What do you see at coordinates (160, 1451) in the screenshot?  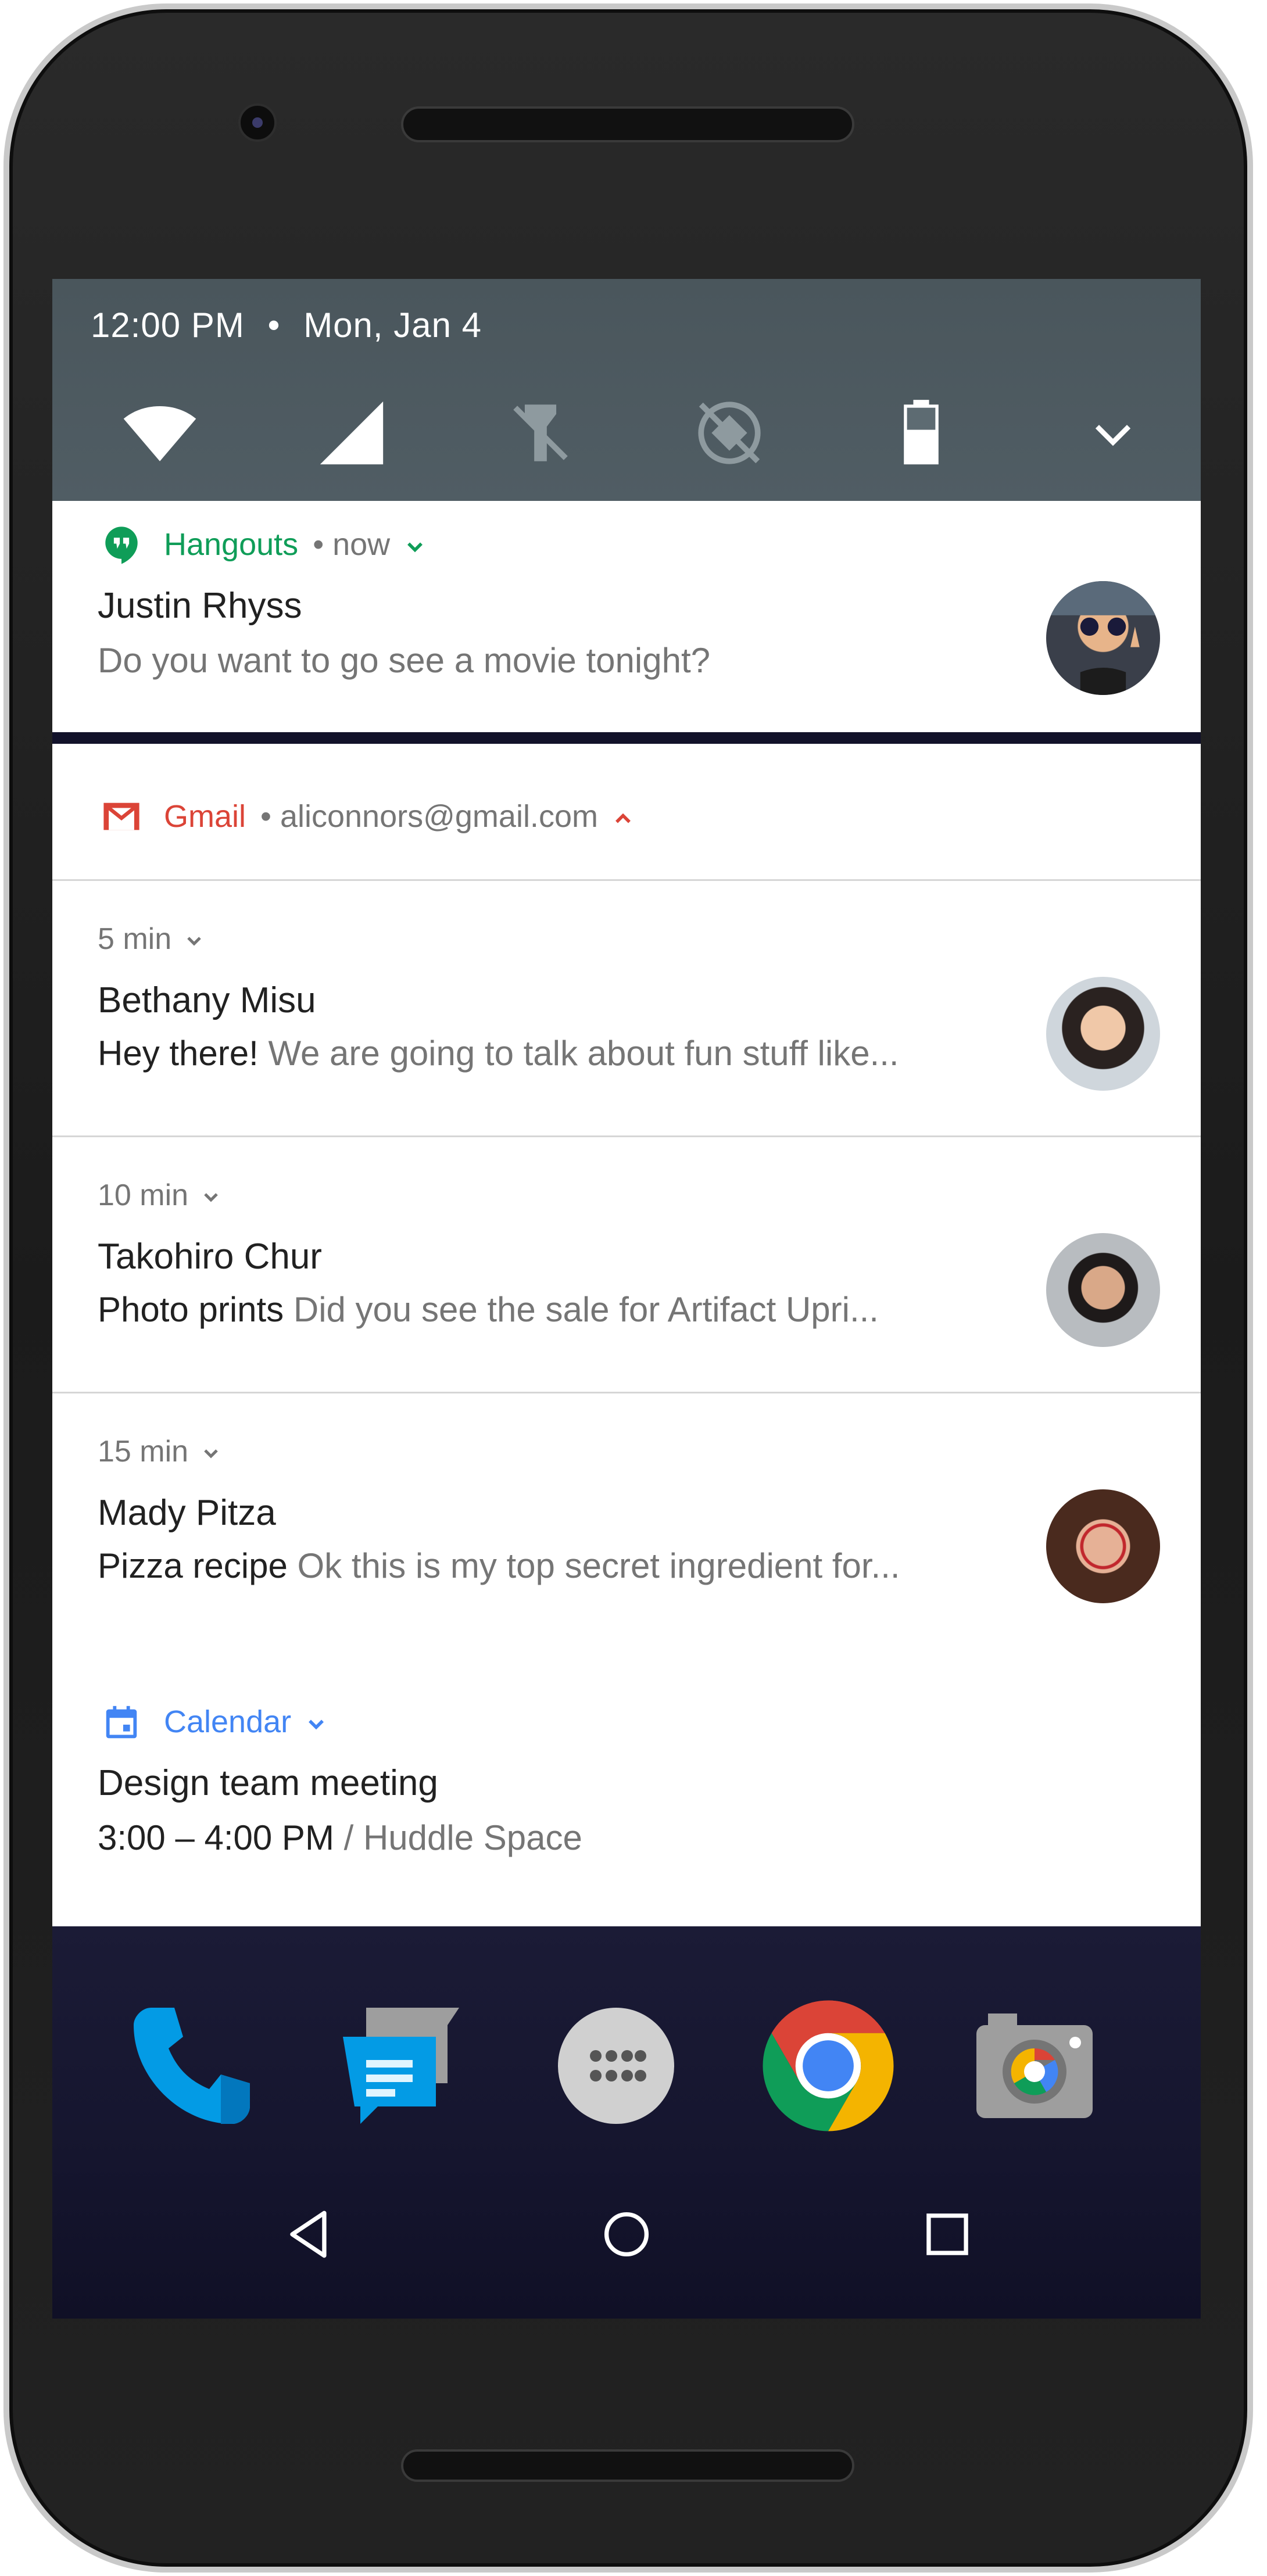 I see `gmail-message-time: 15 min` at bounding box center [160, 1451].